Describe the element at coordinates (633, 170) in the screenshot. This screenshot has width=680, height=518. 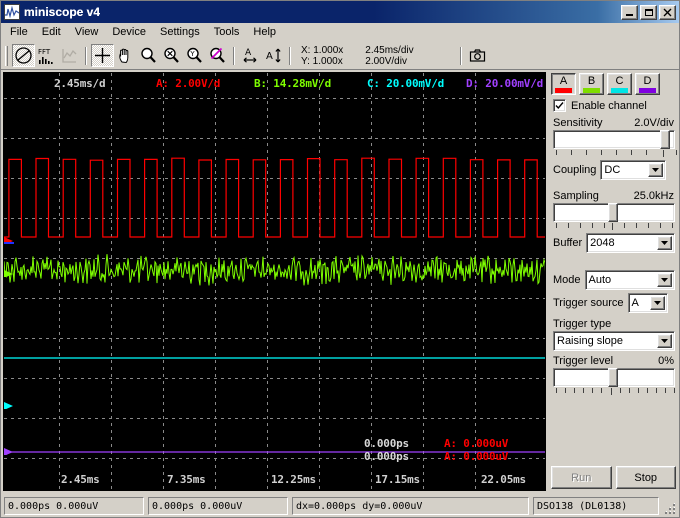
I see `coupling-select: DC` at that location.